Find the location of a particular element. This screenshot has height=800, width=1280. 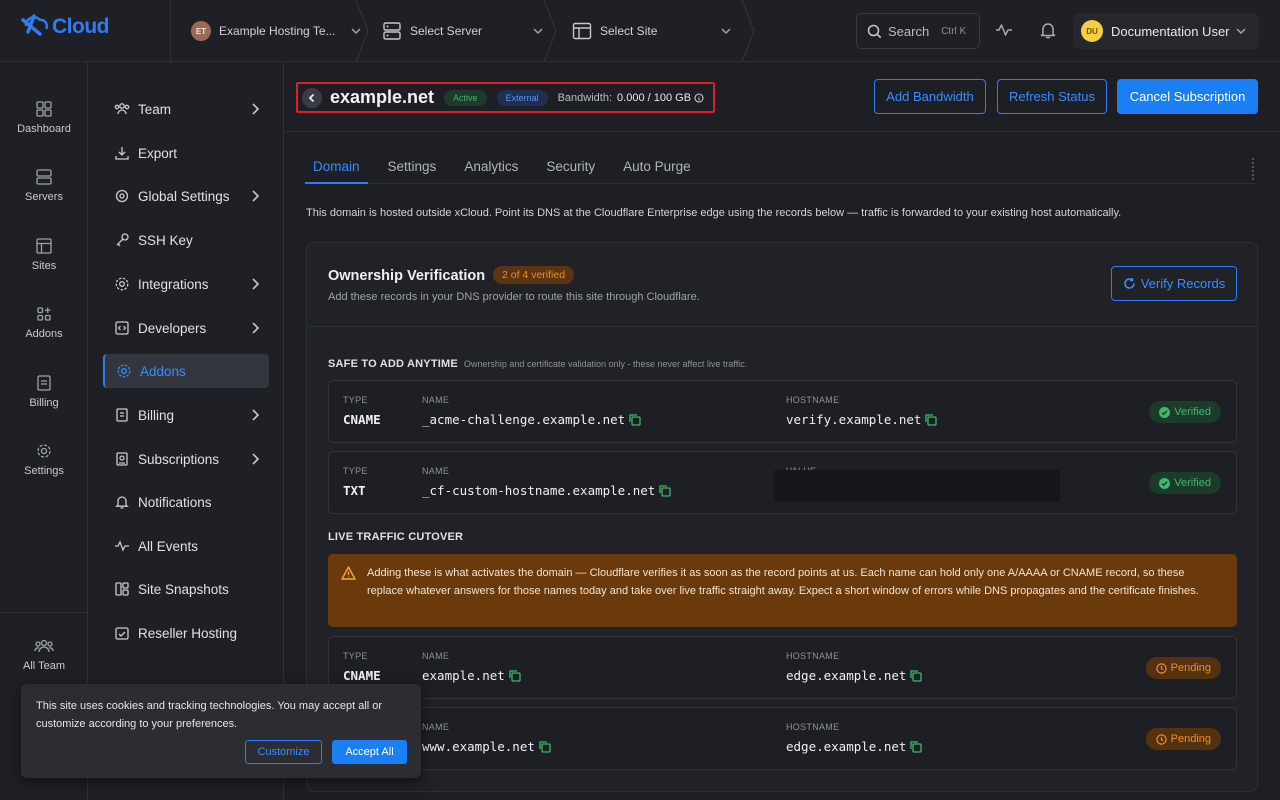

cookie-customize-button: Customize is located at coordinates (283, 752).